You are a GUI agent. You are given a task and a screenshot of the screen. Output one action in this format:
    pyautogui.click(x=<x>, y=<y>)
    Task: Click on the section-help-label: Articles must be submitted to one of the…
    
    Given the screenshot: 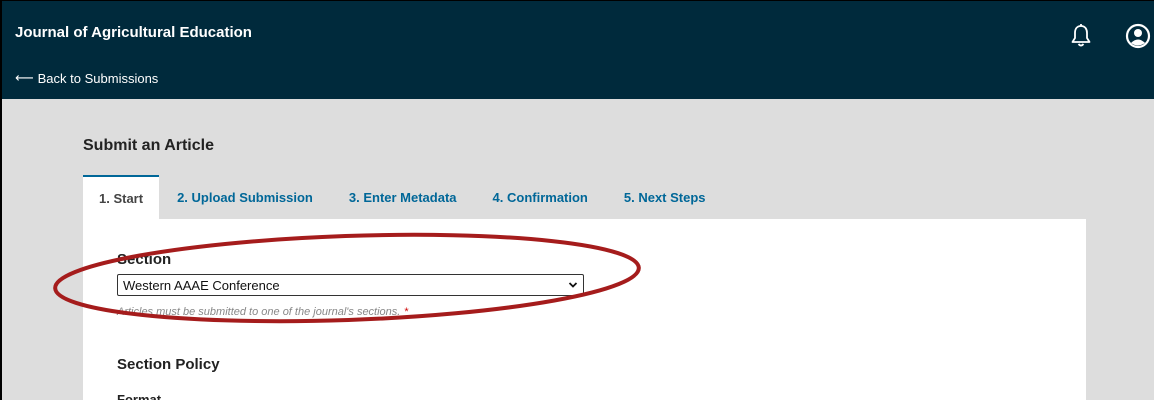 What is the action you would take?
    pyautogui.click(x=259, y=312)
    